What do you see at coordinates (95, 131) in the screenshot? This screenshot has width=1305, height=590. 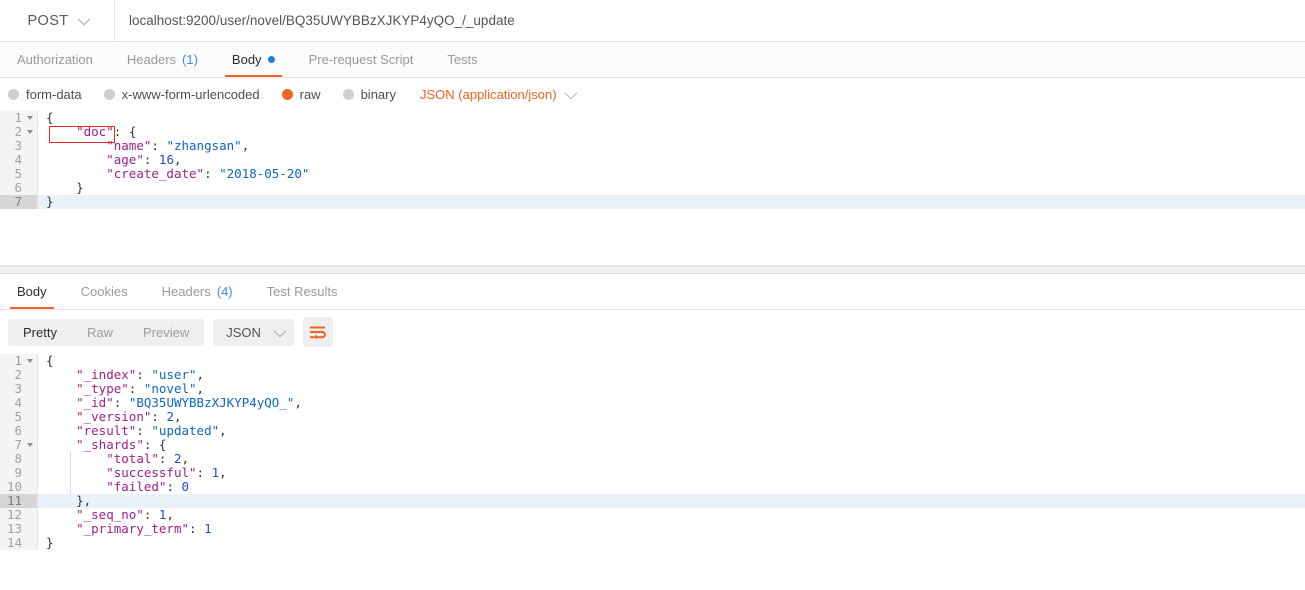 I see `token: "doc"` at bounding box center [95, 131].